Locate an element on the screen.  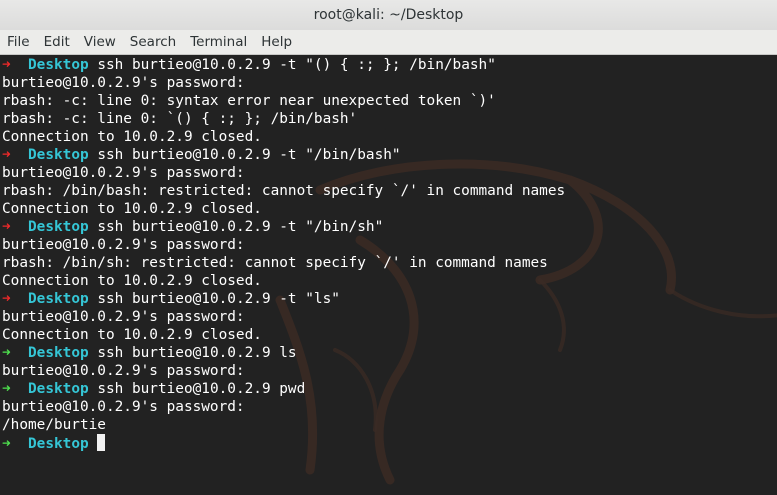
prompt-line: ➜ Desktop ssh burtieo@10.0.2.9 -t "ls" is located at coordinates (283, 299).